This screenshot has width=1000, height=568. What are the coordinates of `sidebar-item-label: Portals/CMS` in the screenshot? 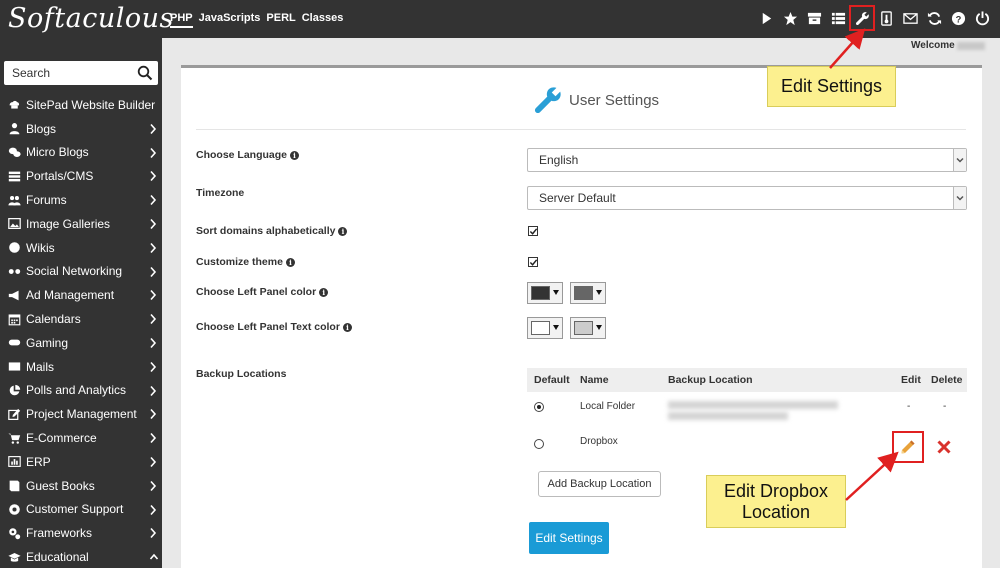 It's located at (60, 176).